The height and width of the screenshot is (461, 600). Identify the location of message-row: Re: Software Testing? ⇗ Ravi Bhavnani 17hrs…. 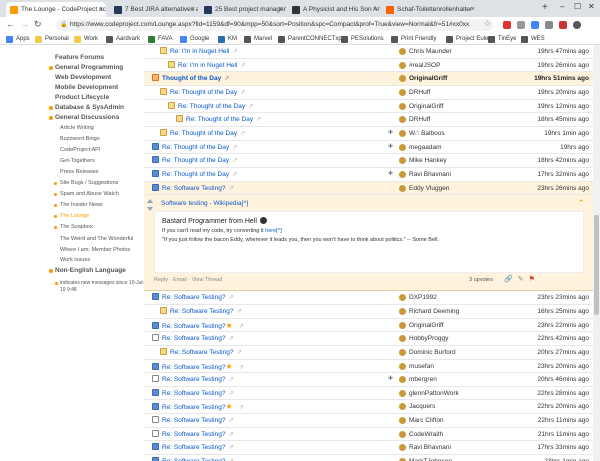
(368, 448).